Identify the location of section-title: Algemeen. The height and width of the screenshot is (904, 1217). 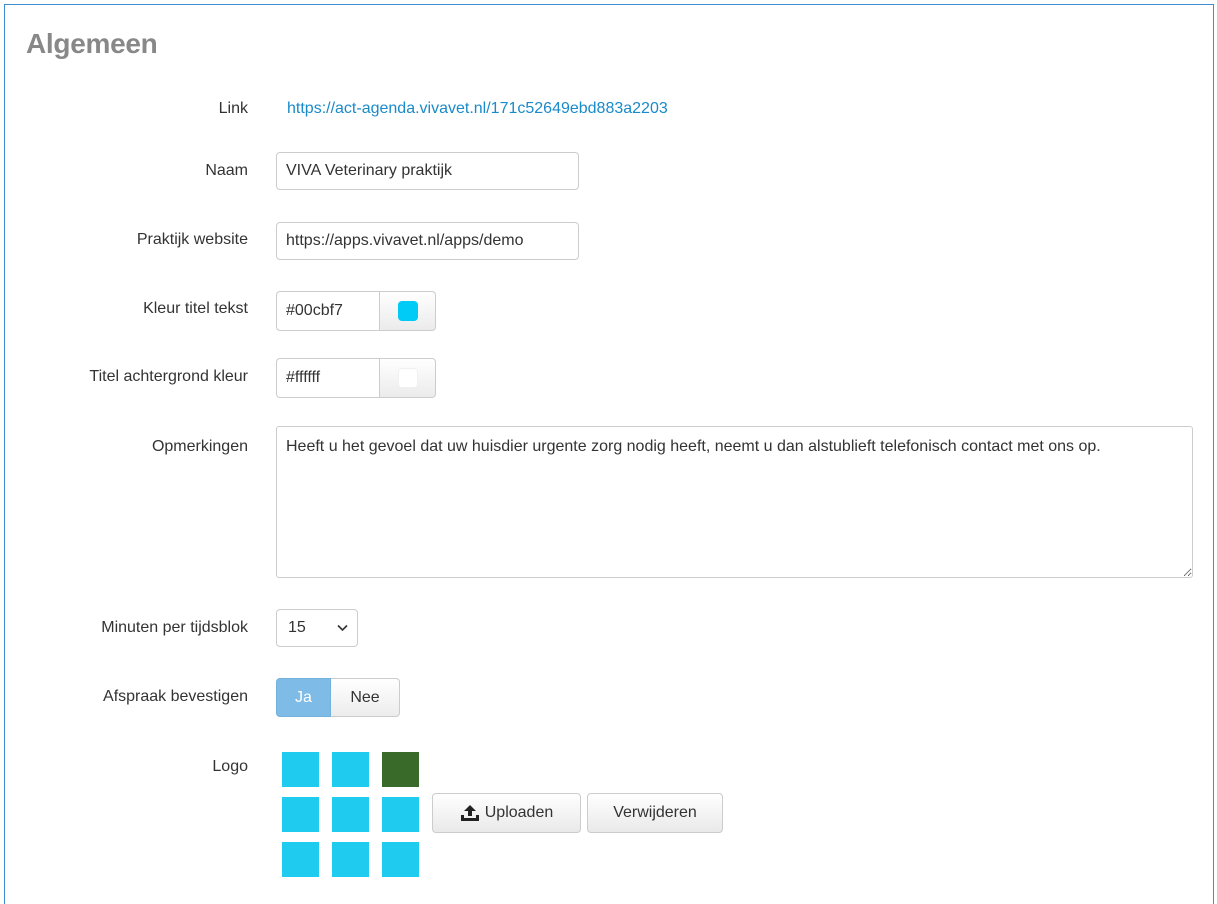
(92, 43).